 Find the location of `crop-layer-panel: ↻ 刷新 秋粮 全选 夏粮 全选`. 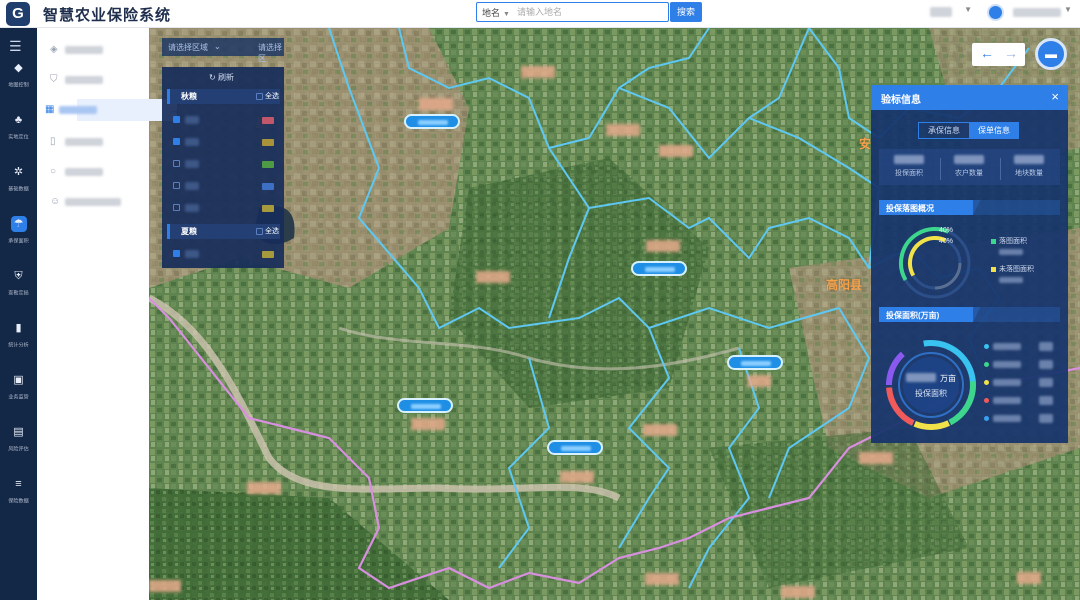

crop-layer-panel: ↻ 刷新 秋粮 全选 夏粮 全选 is located at coordinates (223, 167).